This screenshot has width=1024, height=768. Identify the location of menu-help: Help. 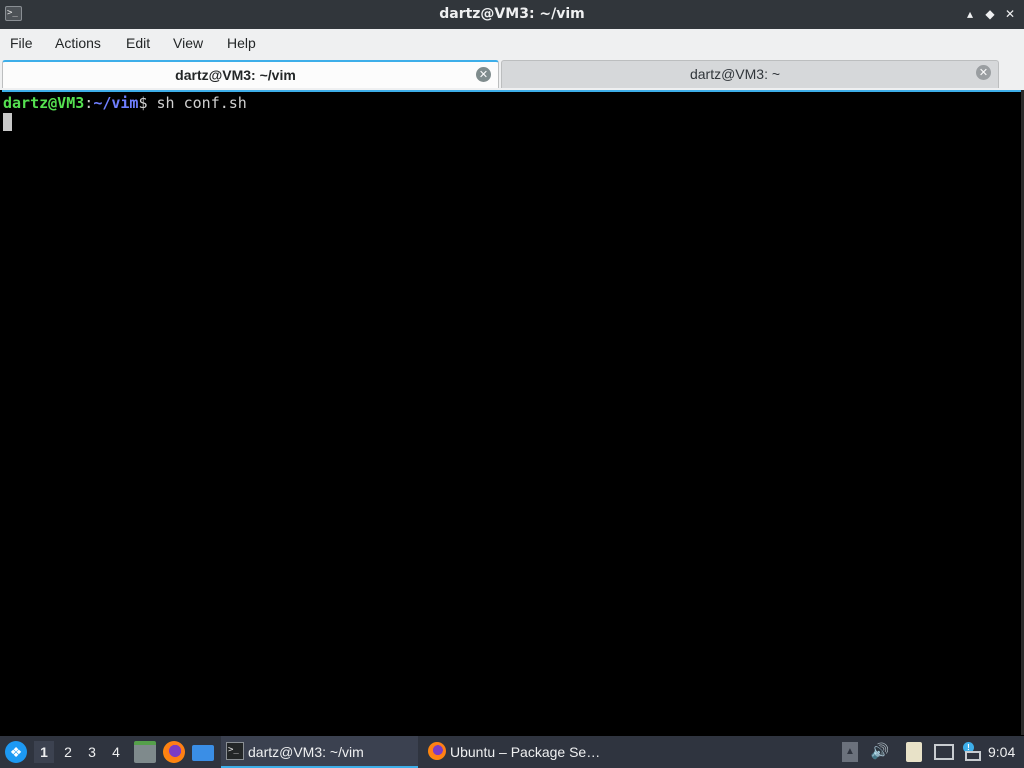
(241, 43).